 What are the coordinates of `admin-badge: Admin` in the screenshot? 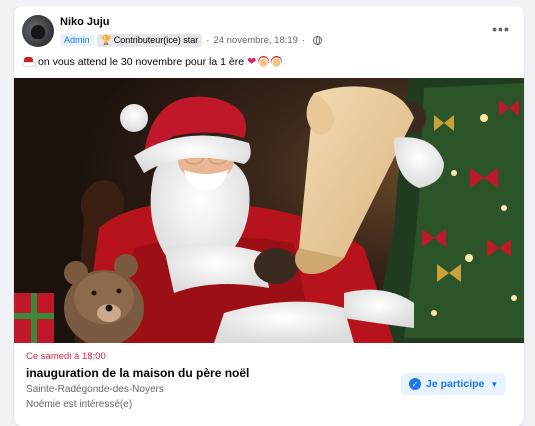 It's located at (77, 40).